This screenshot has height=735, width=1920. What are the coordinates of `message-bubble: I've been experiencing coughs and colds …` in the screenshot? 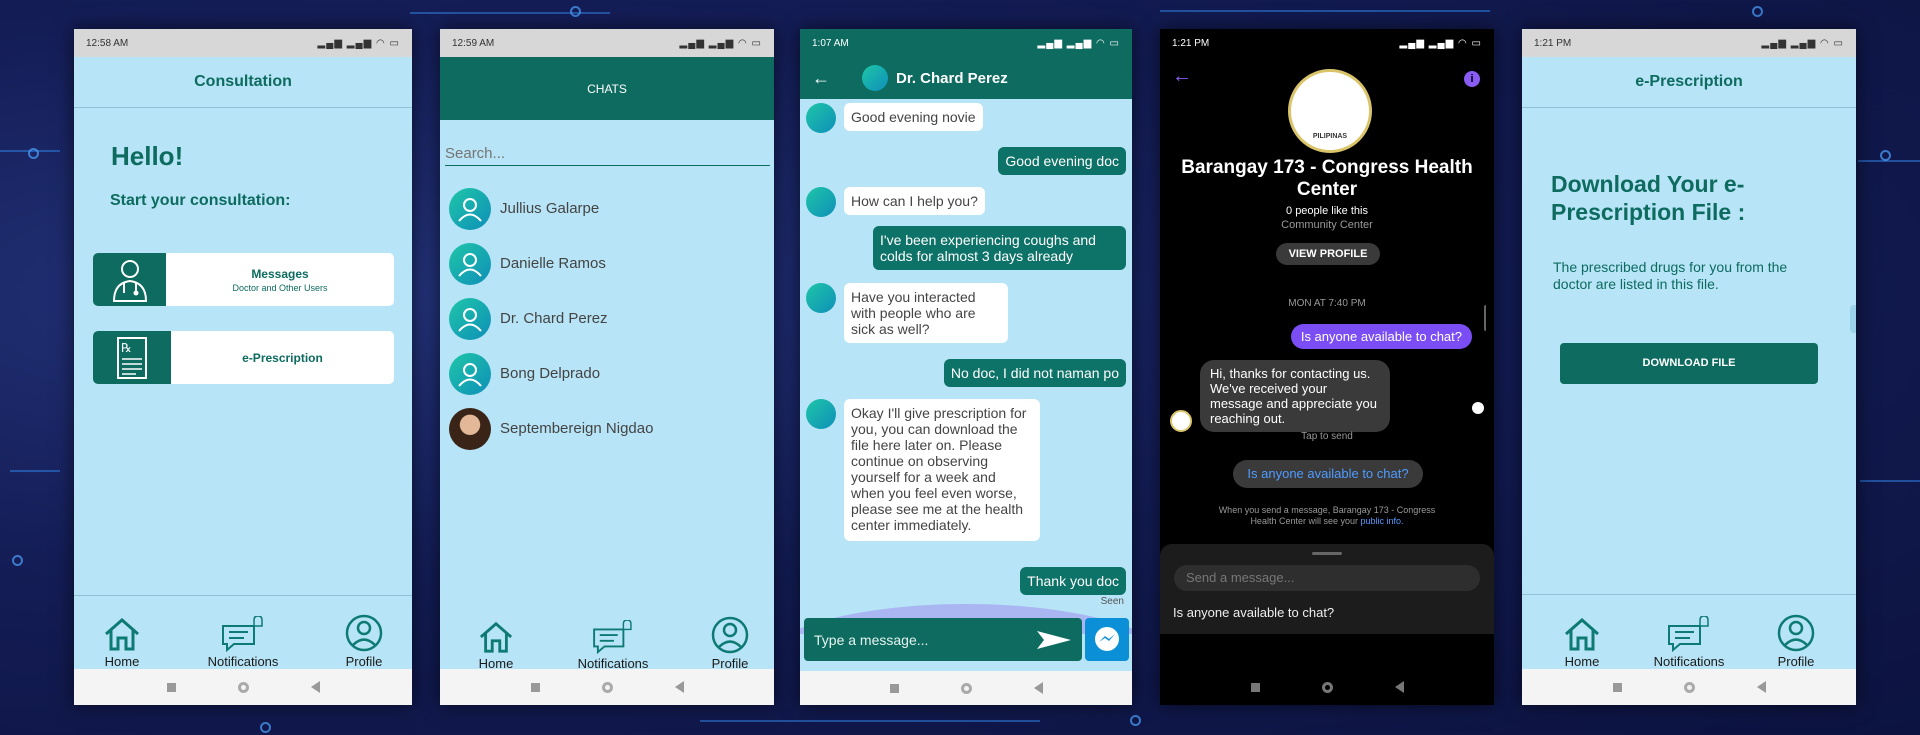 It's located at (999, 248).